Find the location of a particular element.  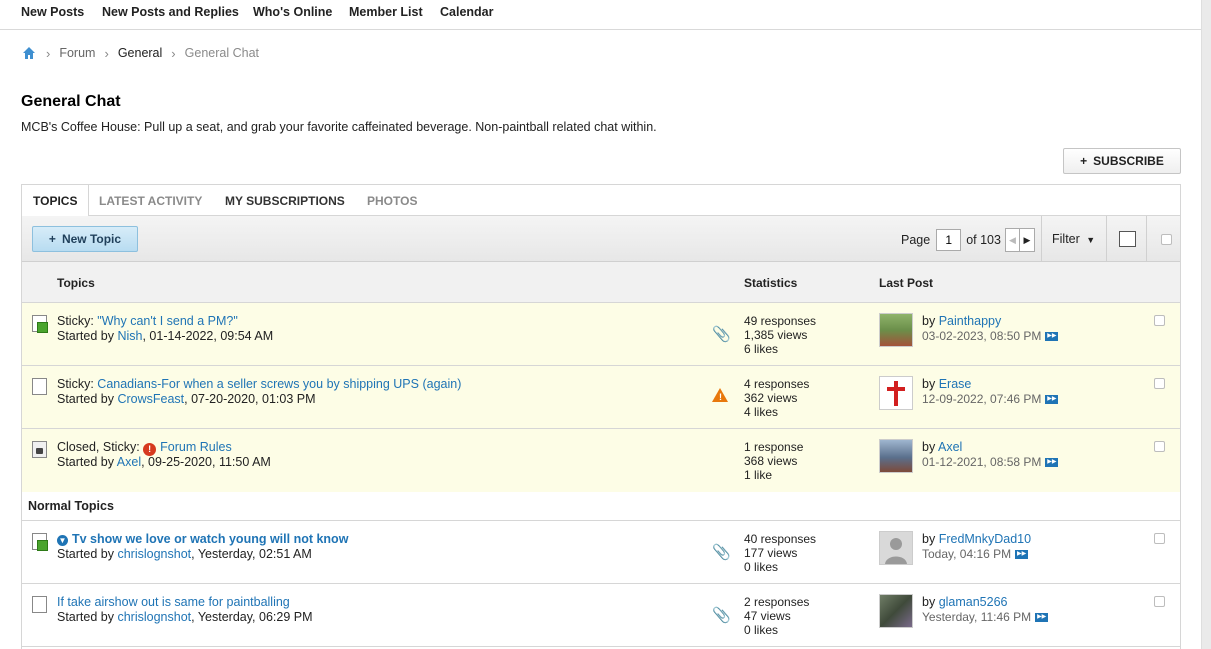

topic-title-link: "Why can't I send a PM?" is located at coordinates (167, 321).